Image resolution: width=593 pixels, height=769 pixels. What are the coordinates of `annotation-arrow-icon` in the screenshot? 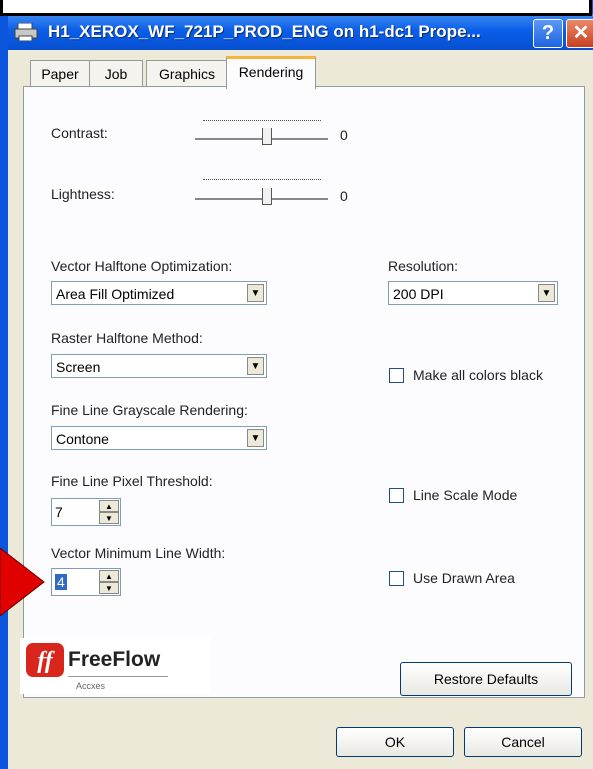 It's located at (22, 582).